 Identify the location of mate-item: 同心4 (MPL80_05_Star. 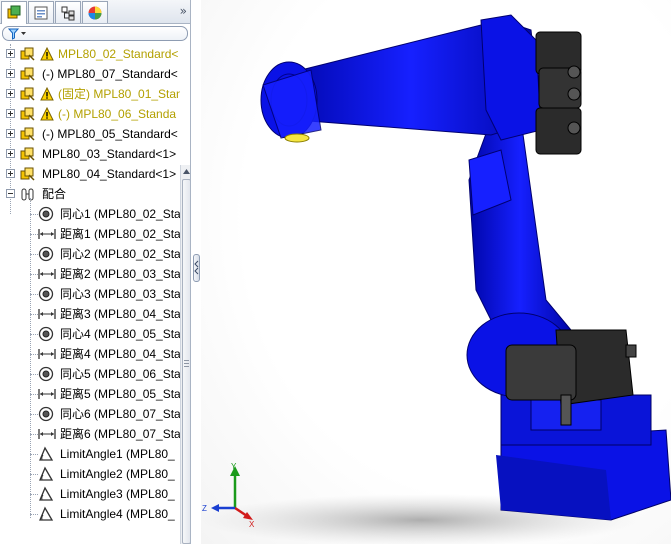
(90, 334).